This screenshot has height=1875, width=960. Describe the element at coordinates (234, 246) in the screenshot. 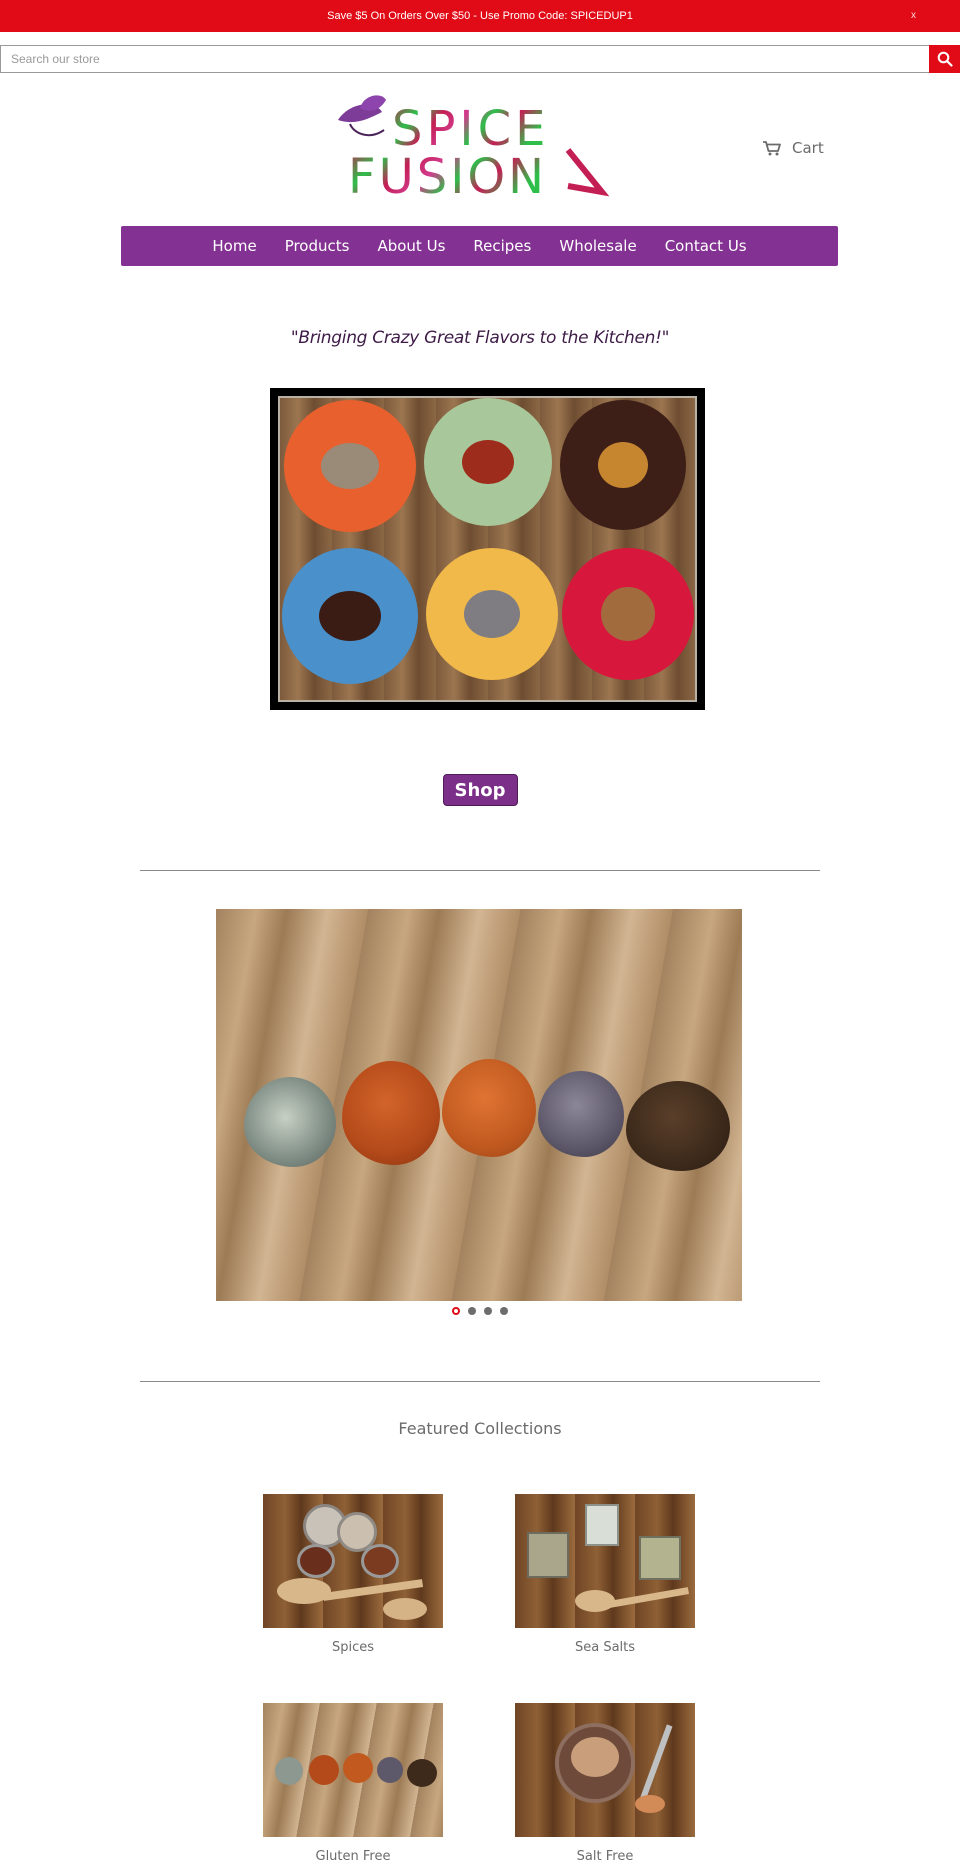

I see `nav-item-home: Home` at that location.